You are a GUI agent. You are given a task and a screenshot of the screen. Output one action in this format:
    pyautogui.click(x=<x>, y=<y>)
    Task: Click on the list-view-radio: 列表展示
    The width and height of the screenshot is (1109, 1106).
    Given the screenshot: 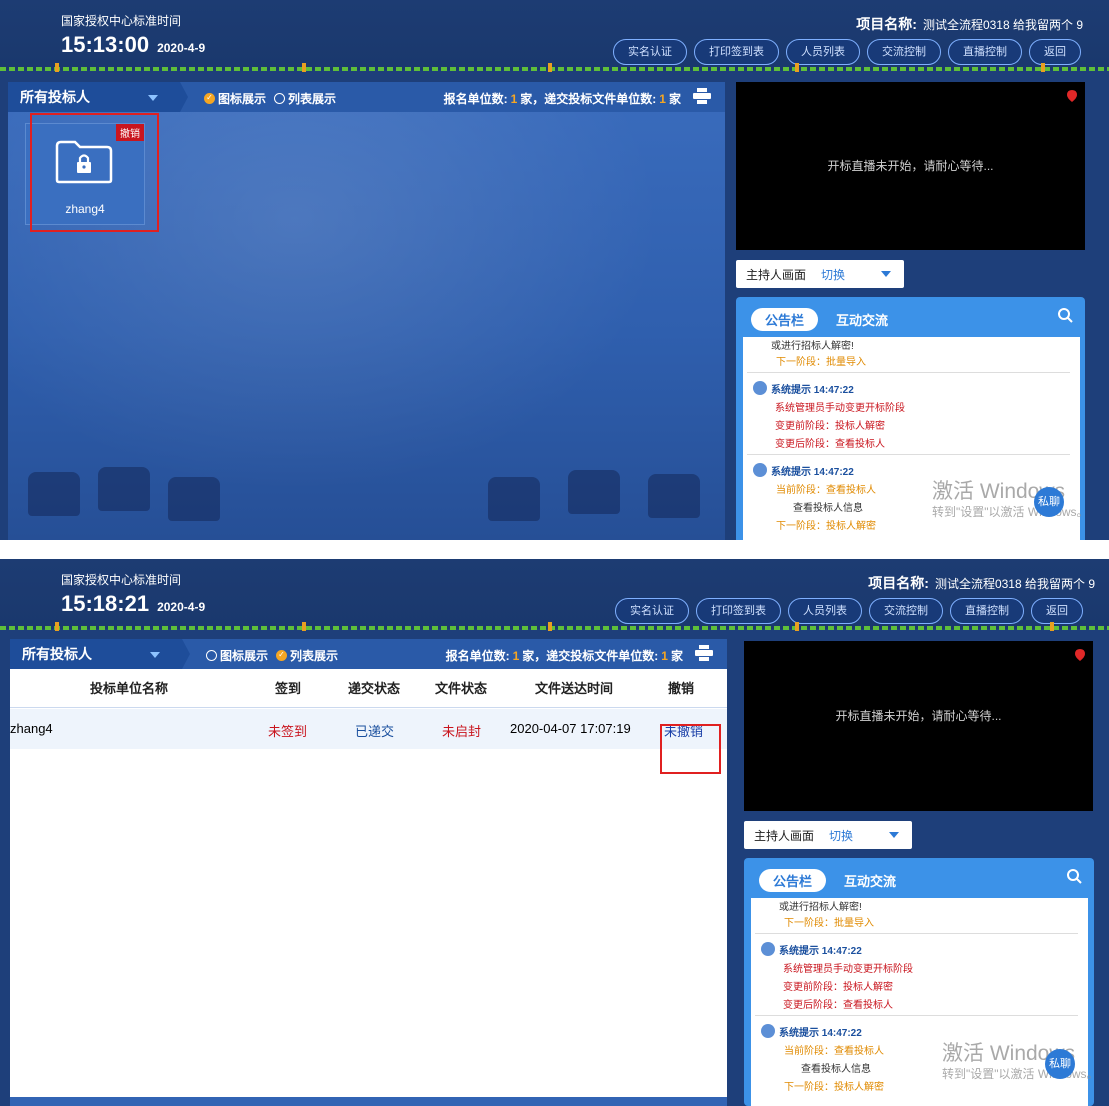 What is the action you would take?
    pyautogui.click(x=305, y=98)
    